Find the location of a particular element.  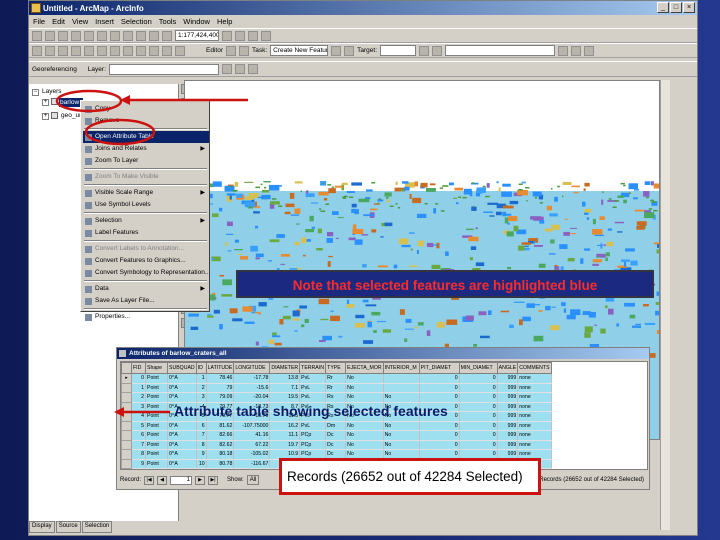

rotate-georef-icon is located at coordinates (226, 69).